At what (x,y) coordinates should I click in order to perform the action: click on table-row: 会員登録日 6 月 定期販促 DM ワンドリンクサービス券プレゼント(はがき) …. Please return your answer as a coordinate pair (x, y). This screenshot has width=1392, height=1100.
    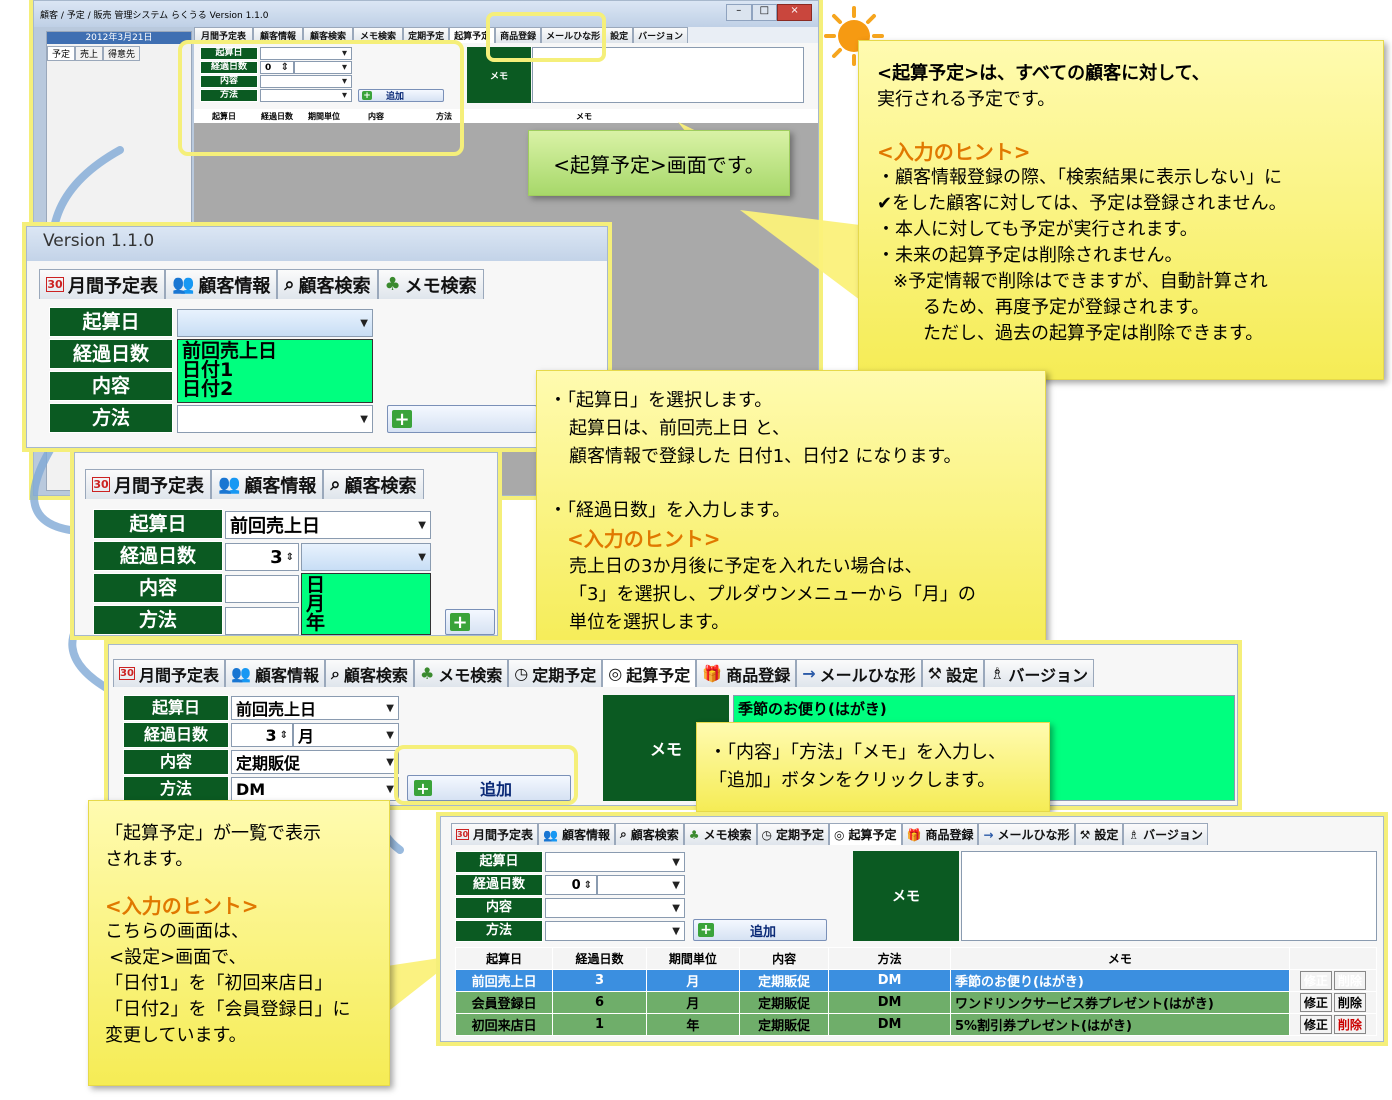
    Looking at the image, I should click on (916, 1002).